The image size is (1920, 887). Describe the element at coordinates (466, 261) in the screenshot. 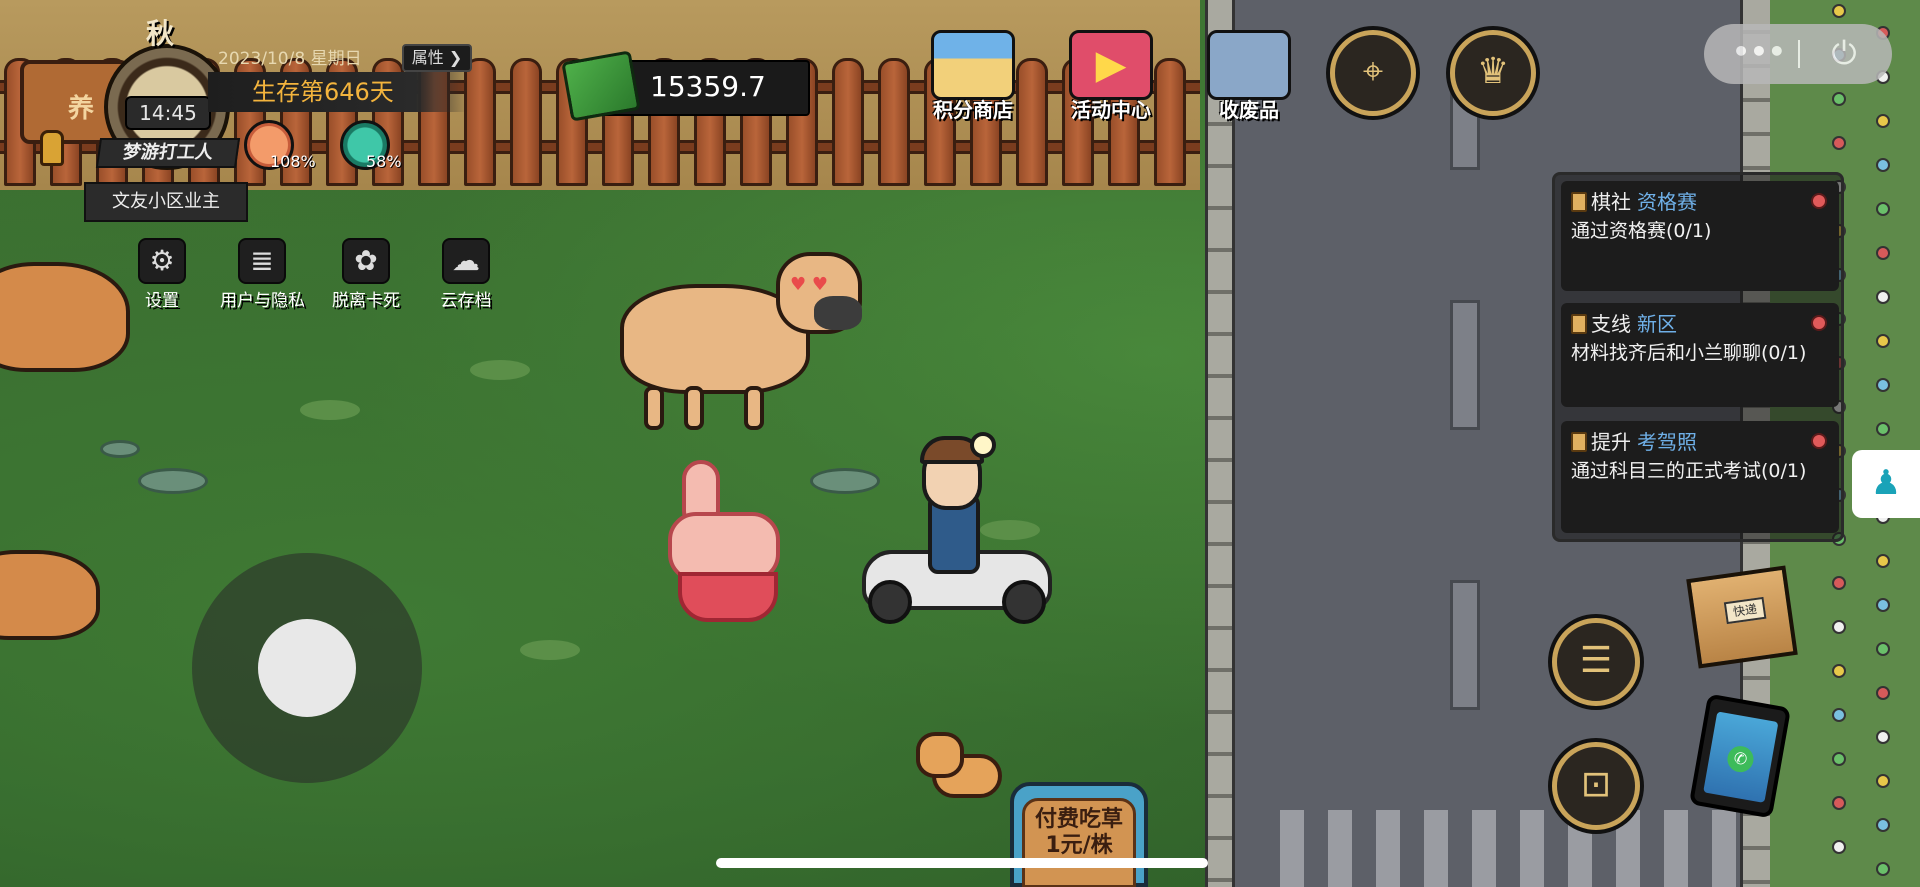

I see `cloud-icon: ☁` at that location.